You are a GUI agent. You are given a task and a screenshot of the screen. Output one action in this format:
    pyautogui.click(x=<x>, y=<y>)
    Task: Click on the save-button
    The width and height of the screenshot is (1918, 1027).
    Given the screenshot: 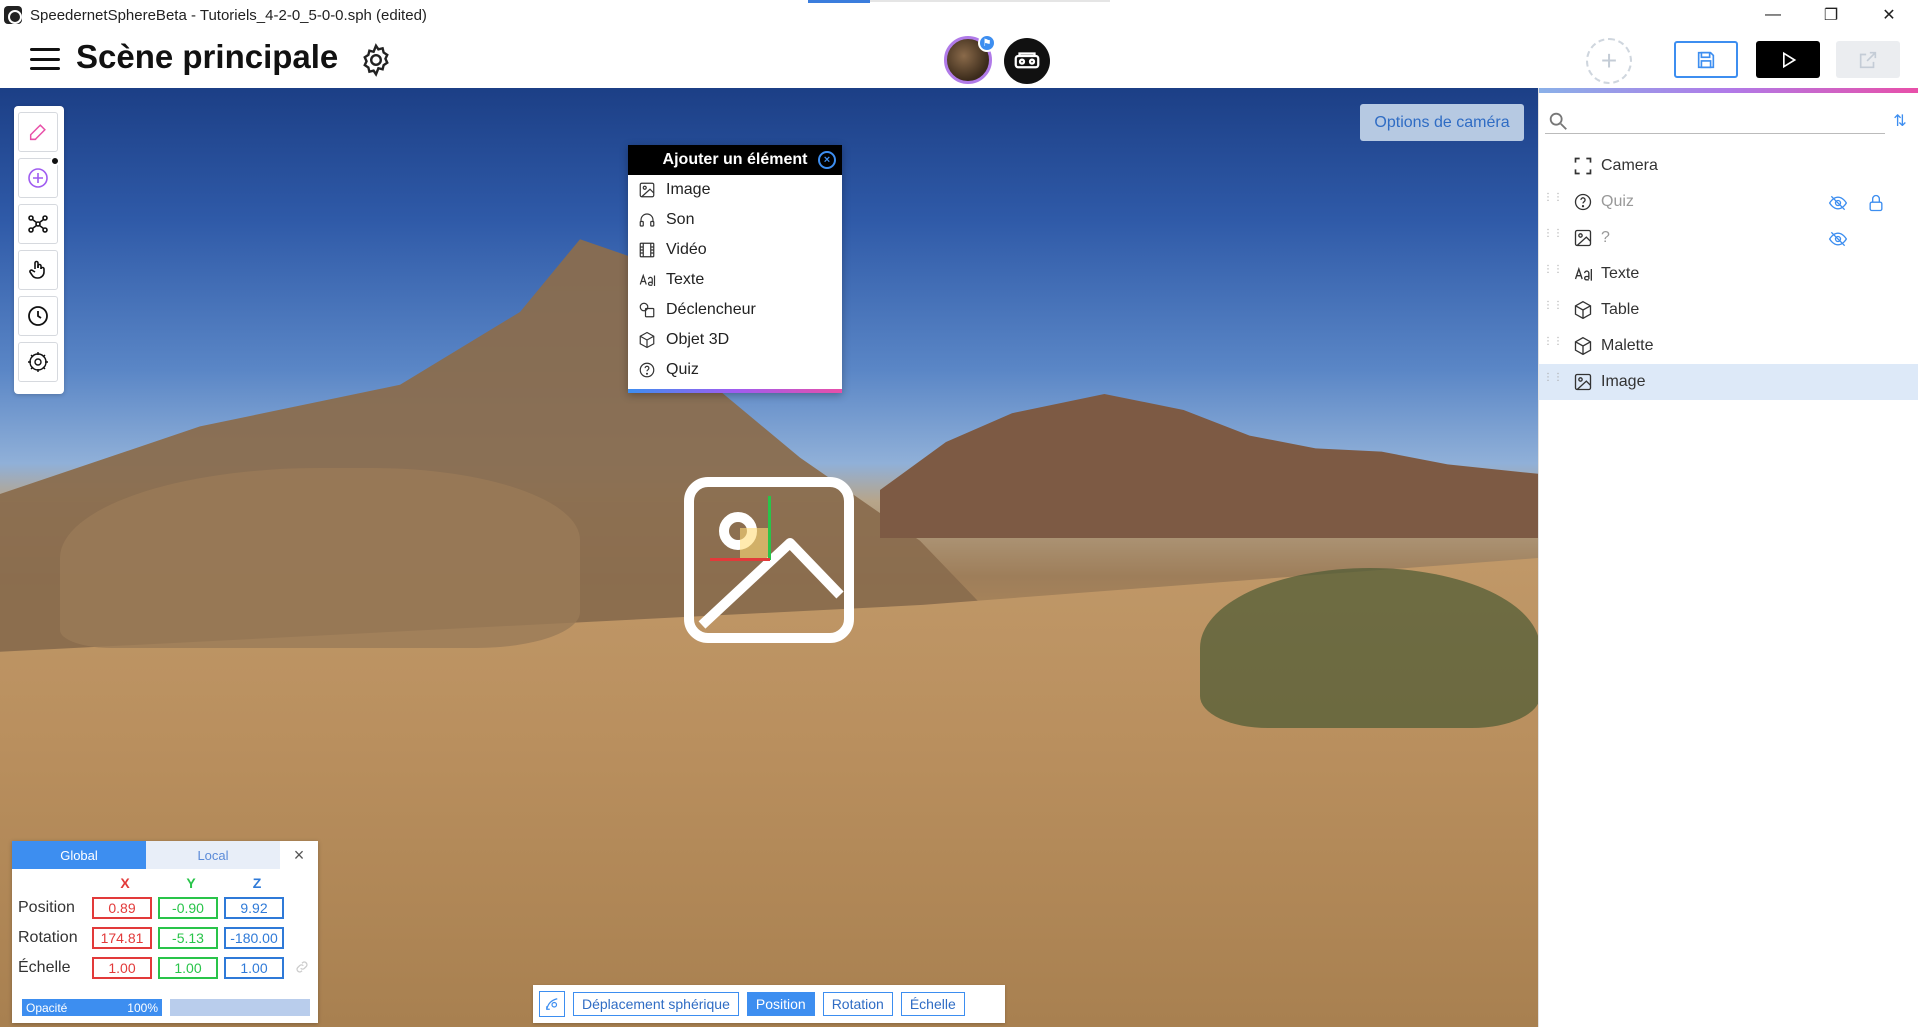 What is the action you would take?
    pyautogui.click(x=1706, y=59)
    